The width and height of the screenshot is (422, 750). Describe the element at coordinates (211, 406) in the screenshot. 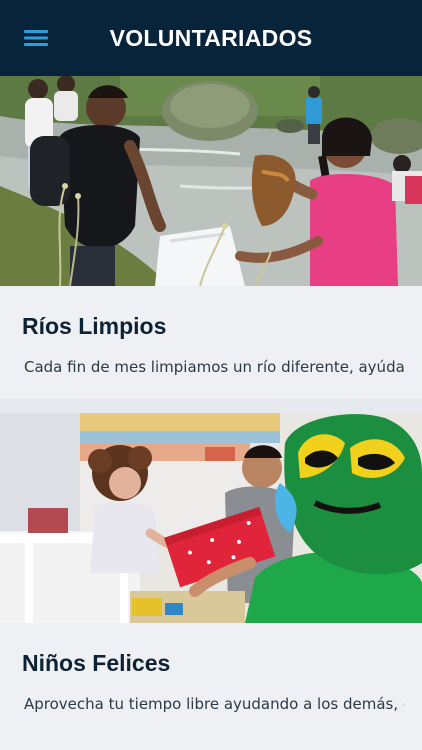

I see `card-divider` at that location.